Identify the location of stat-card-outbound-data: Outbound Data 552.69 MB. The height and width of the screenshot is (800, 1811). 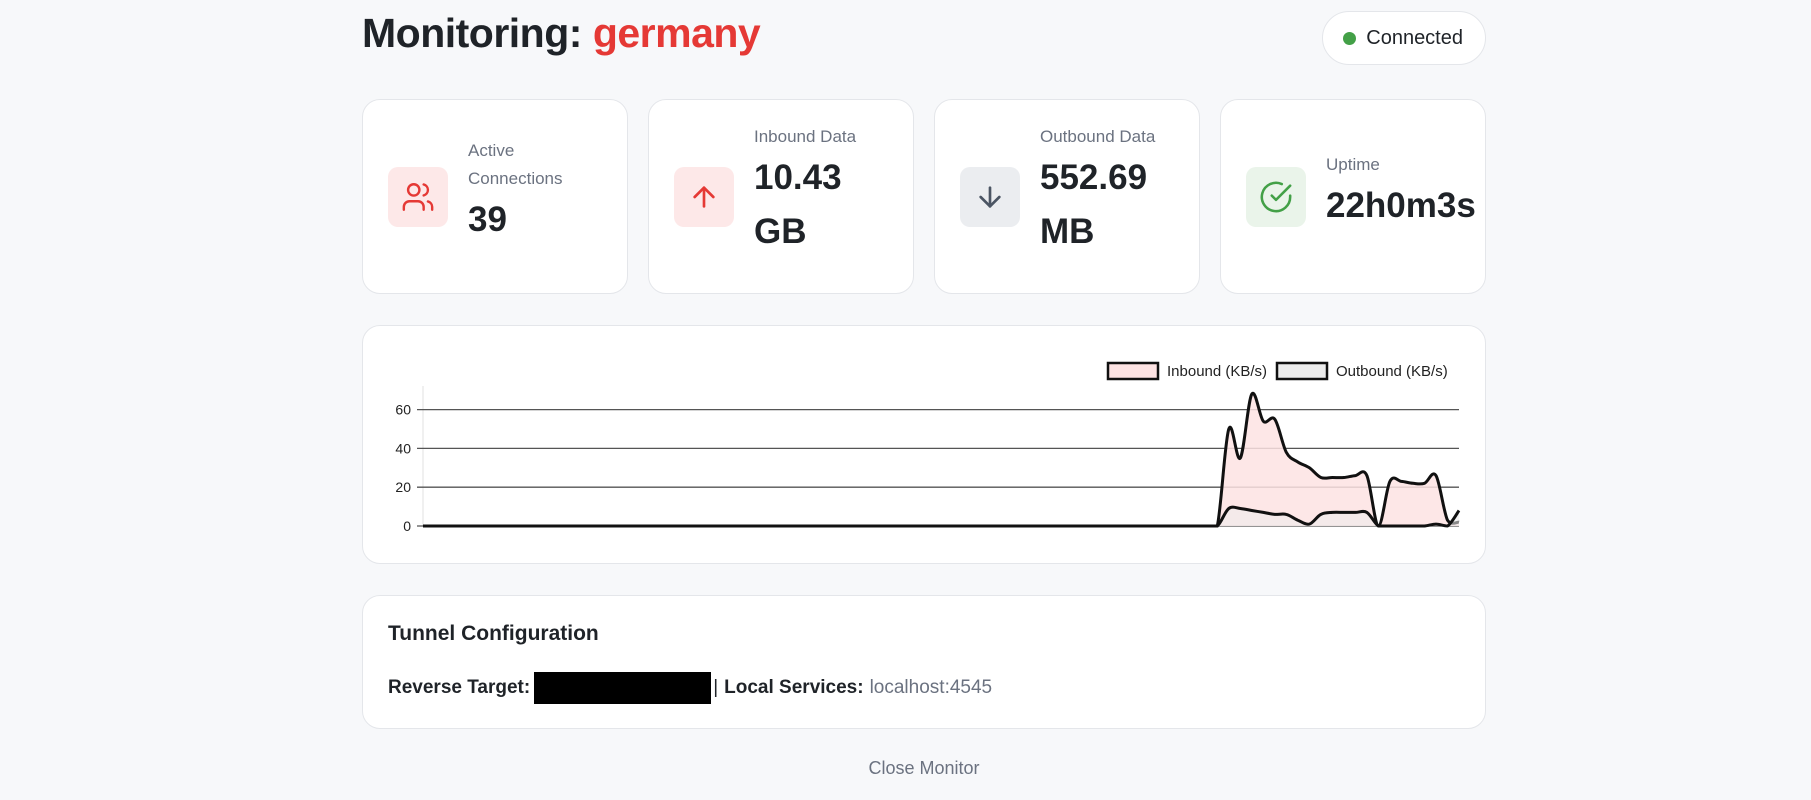
(1067, 196).